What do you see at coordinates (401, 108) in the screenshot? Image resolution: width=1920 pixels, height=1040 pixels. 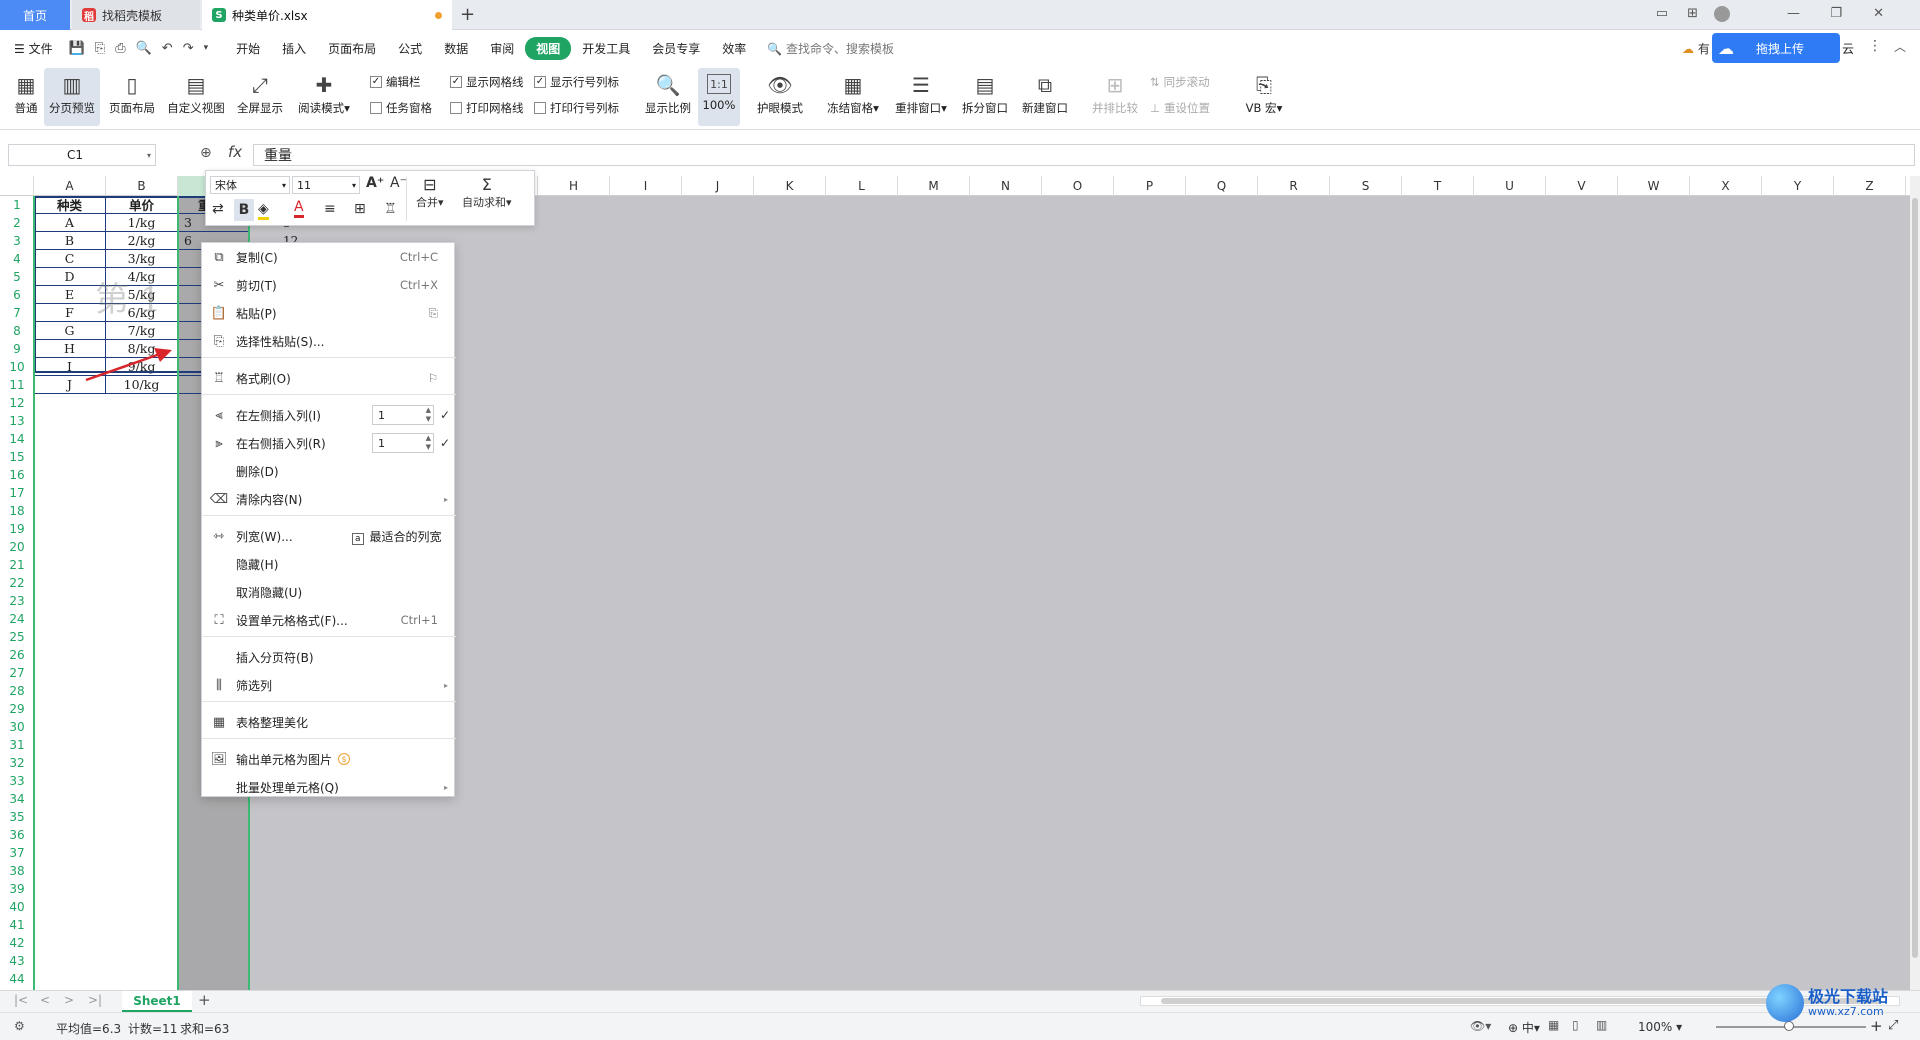 I see `task-pane-checkbox: 任务窗格` at bounding box center [401, 108].